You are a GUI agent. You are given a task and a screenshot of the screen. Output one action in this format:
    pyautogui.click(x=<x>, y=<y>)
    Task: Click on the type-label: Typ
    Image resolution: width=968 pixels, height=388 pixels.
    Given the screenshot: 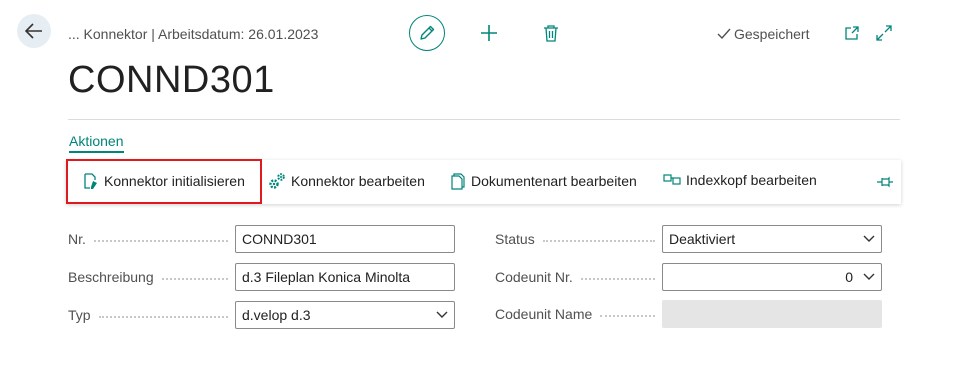 What is the action you would take?
    pyautogui.click(x=79, y=315)
    